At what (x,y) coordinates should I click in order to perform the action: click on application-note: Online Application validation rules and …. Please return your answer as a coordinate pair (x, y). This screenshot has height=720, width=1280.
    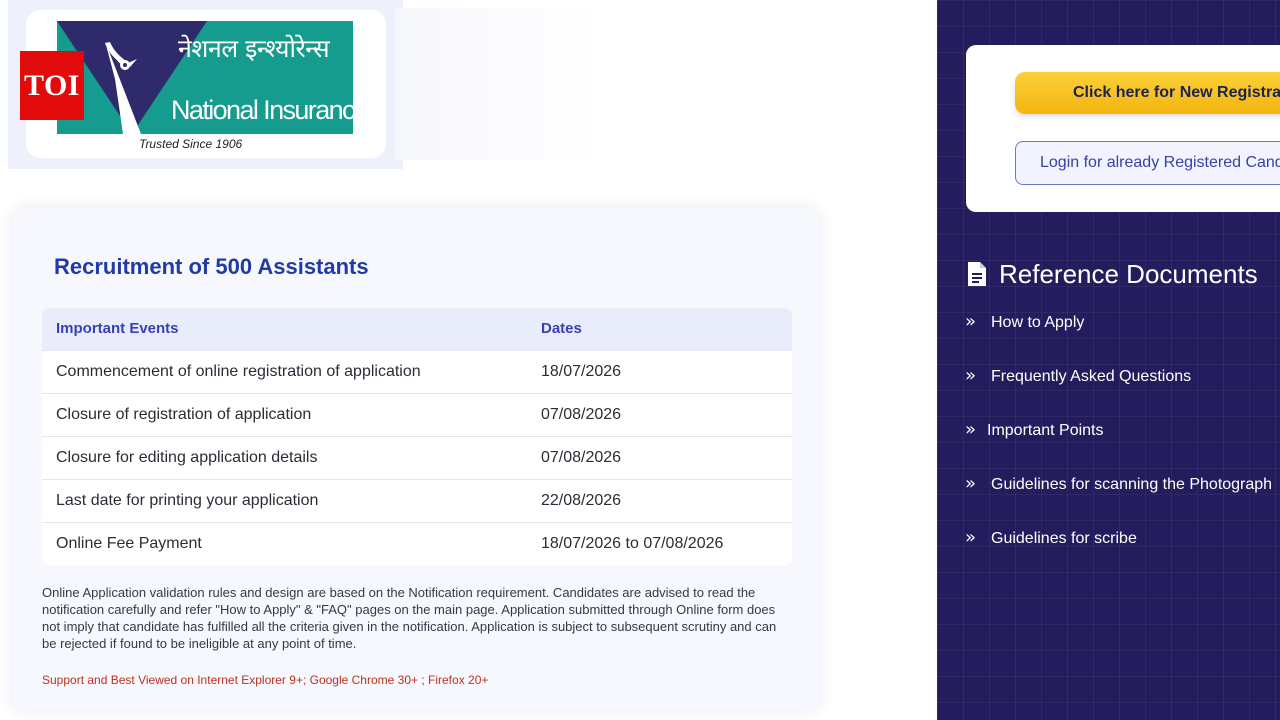
    Looking at the image, I should click on (409, 618).